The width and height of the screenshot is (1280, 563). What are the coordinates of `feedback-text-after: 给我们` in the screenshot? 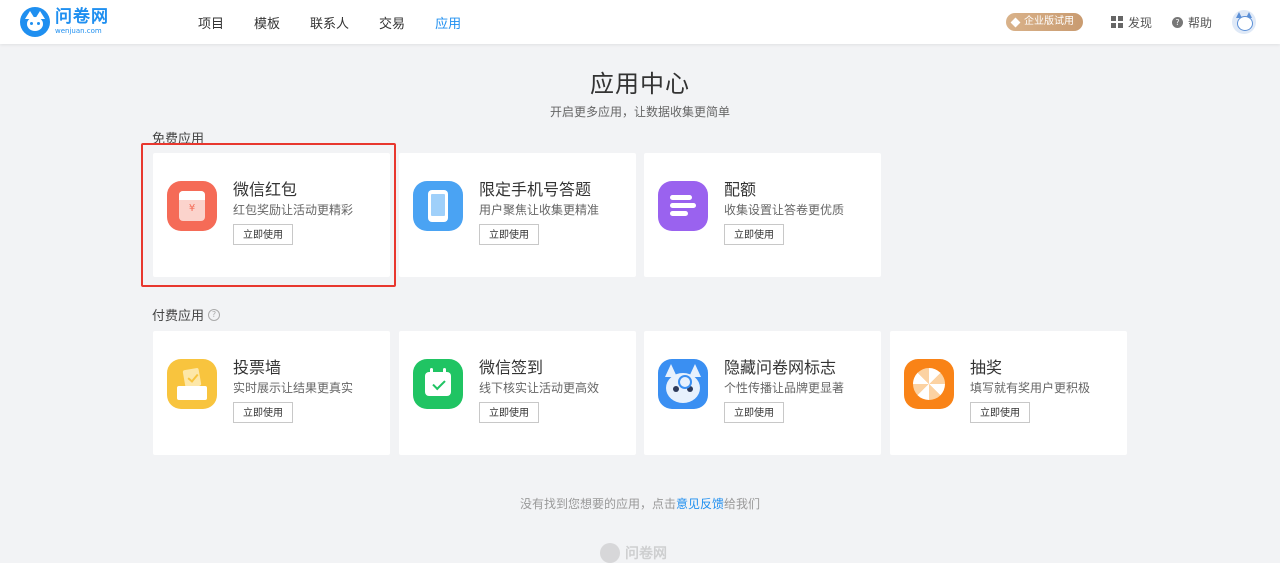 It's located at (742, 504).